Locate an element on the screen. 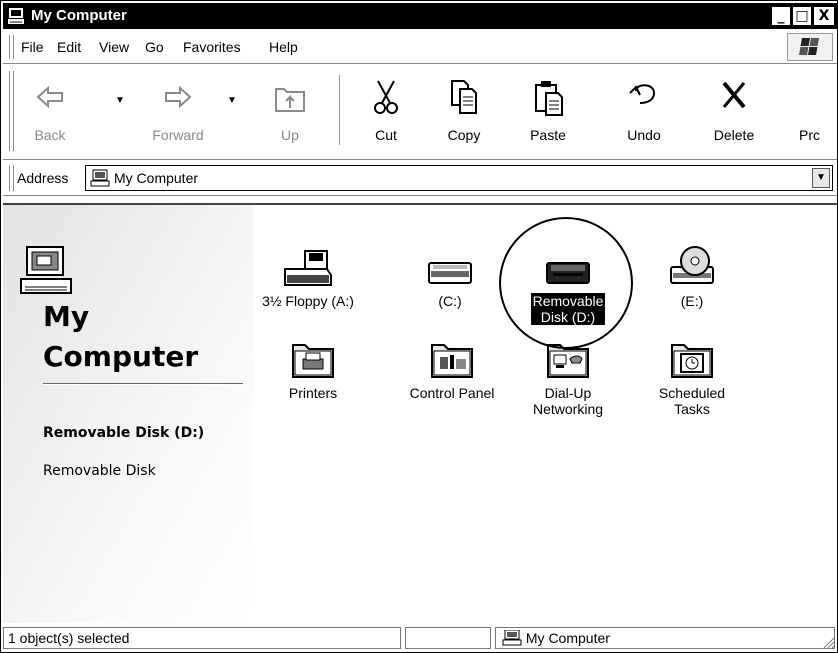  title-bar: My Computer _ □ X is located at coordinates (420, 16).